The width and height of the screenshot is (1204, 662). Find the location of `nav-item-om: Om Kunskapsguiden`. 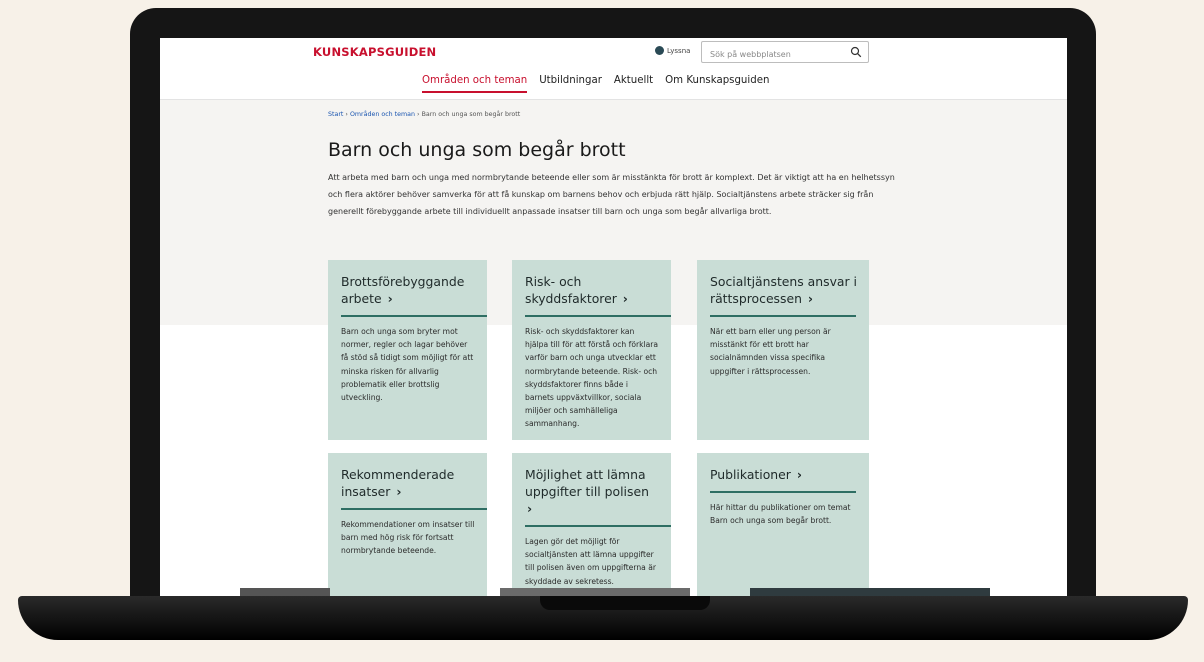

nav-item-om: Om Kunskapsguiden is located at coordinates (717, 84).